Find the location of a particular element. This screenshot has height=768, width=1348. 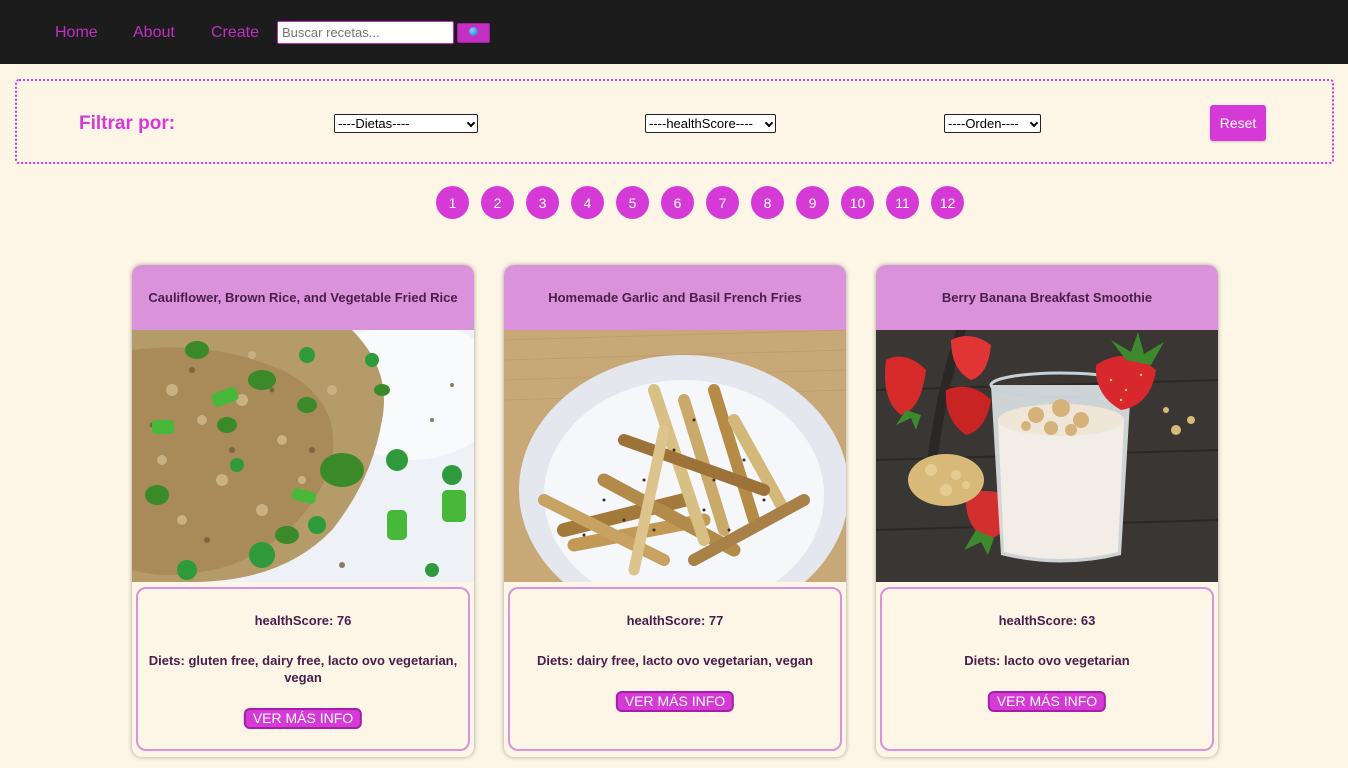

diet-select: ----Dietas---- is located at coordinates (406, 123).